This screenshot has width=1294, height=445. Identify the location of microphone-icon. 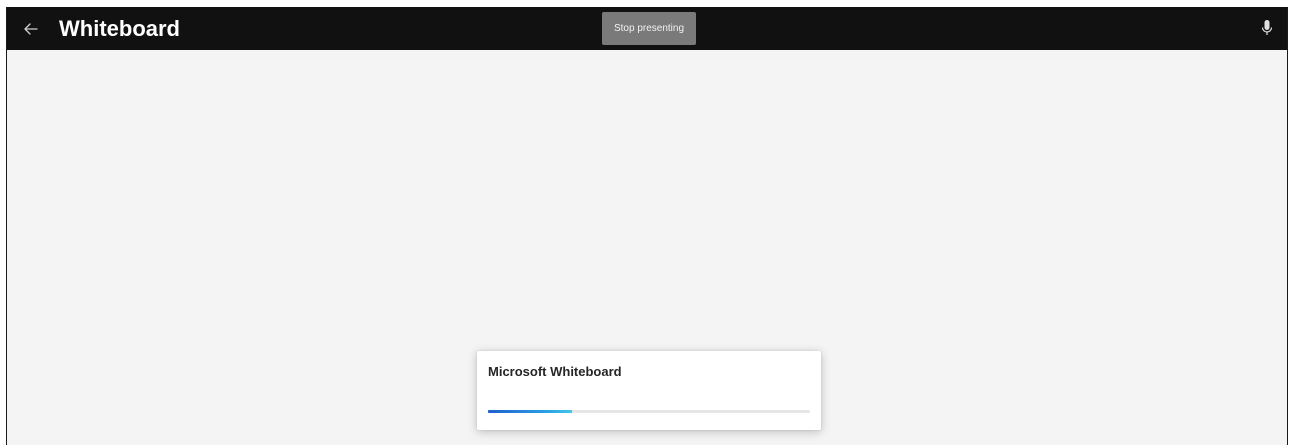
(1267, 27).